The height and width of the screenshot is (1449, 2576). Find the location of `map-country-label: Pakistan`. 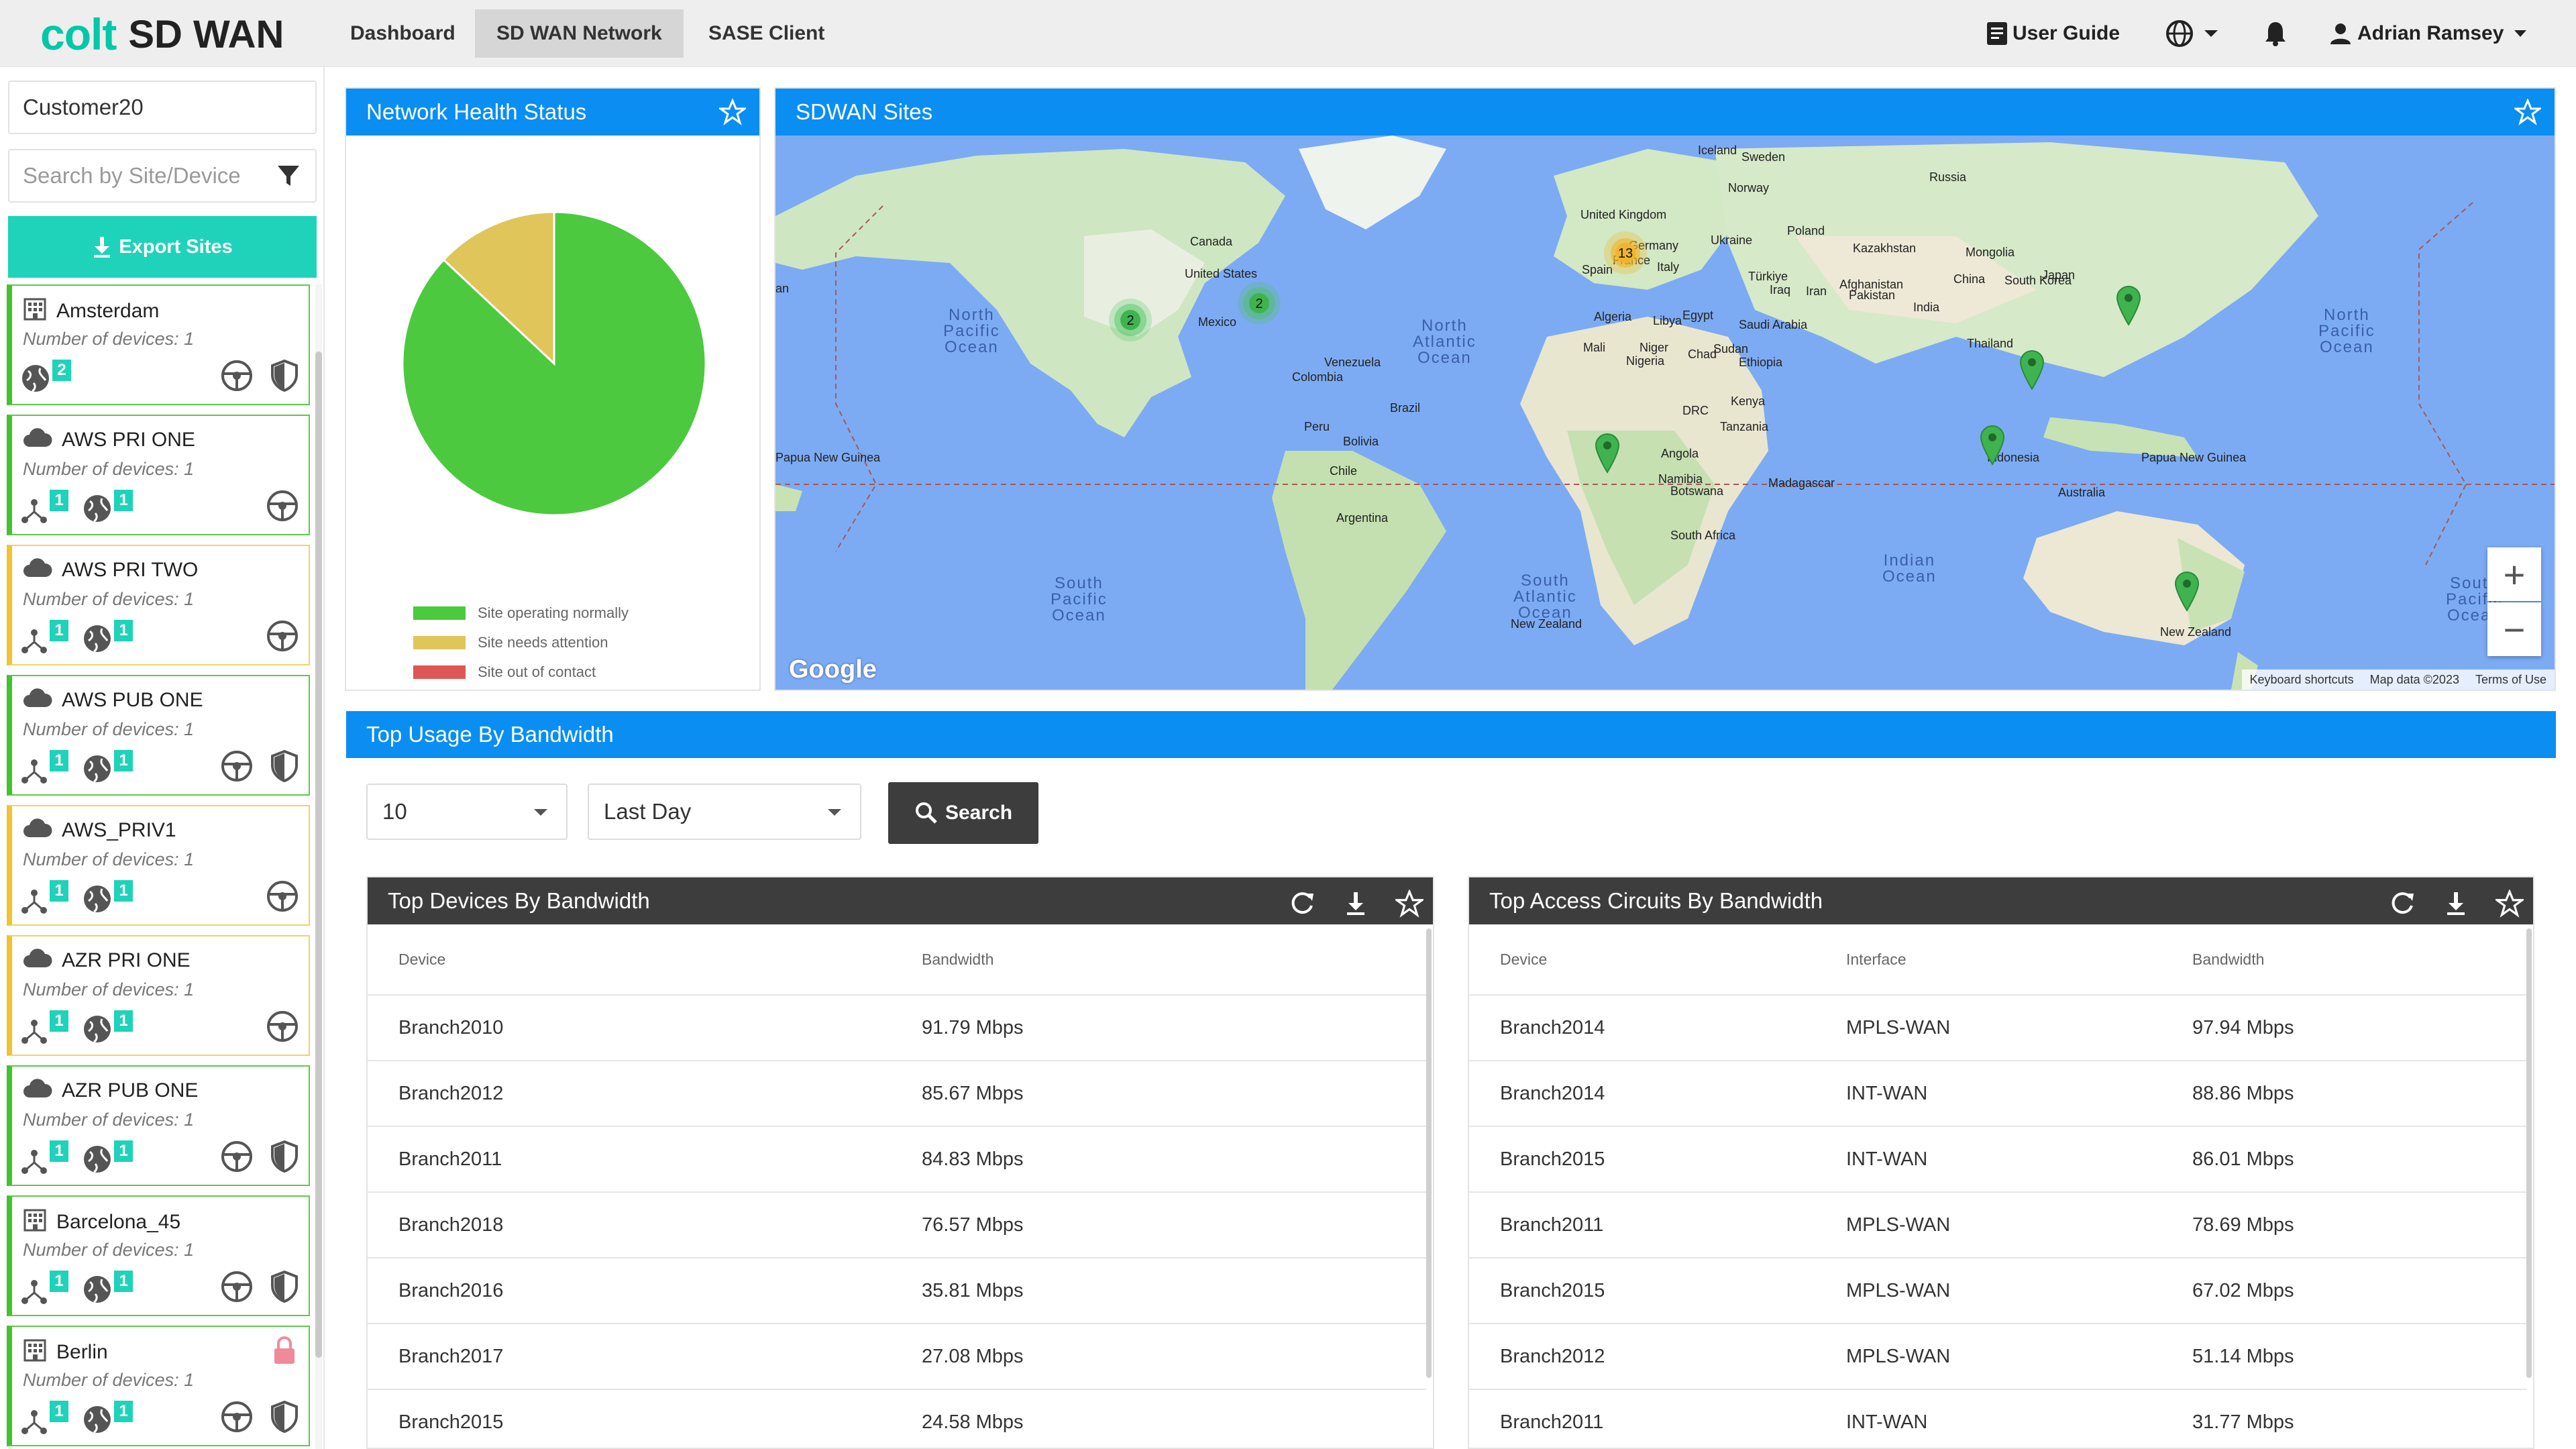

map-country-label: Pakistan is located at coordinates (1872, 295).